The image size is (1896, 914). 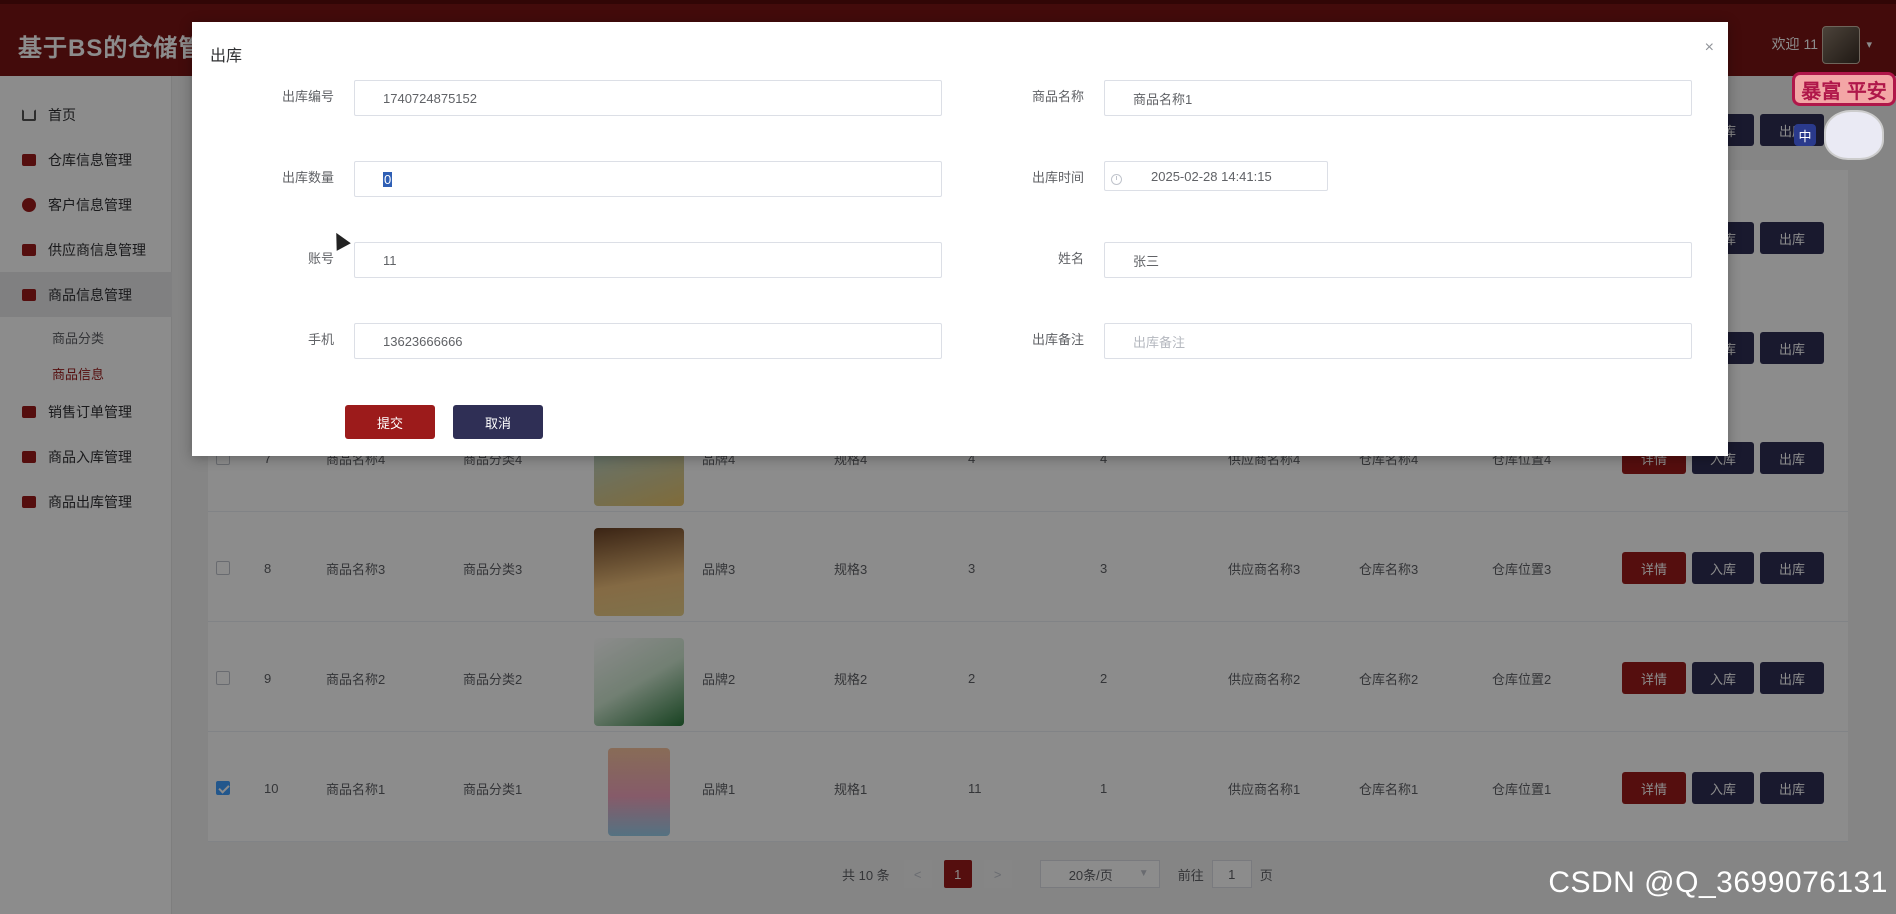 I want to click on cat-icon, so click(x=1854, y=135).